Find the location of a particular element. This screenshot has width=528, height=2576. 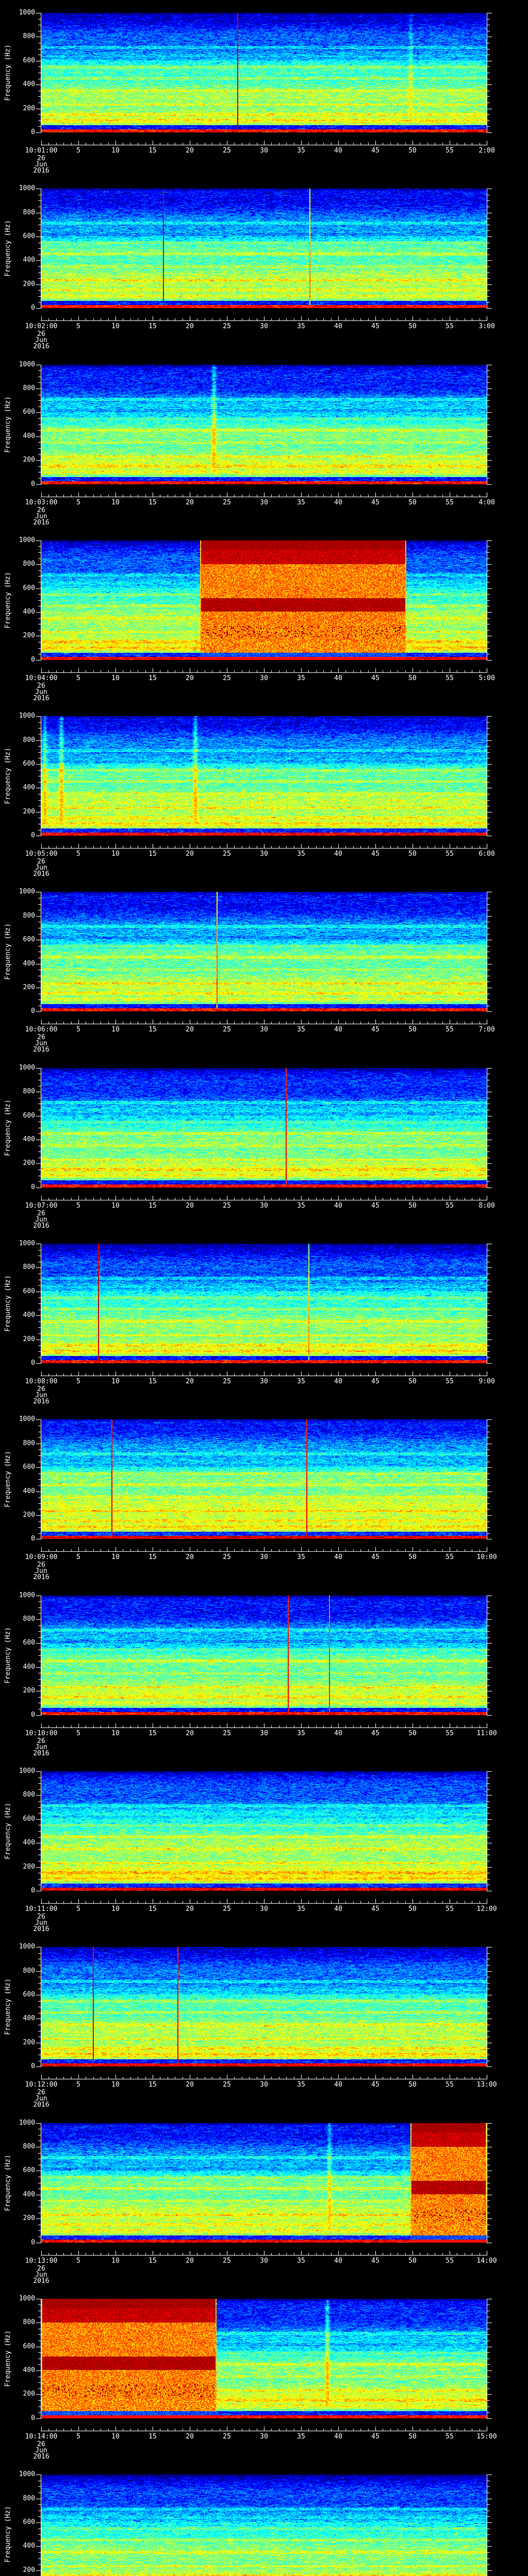

x-tick-label: 55 is located at coordinates (450, 1030).